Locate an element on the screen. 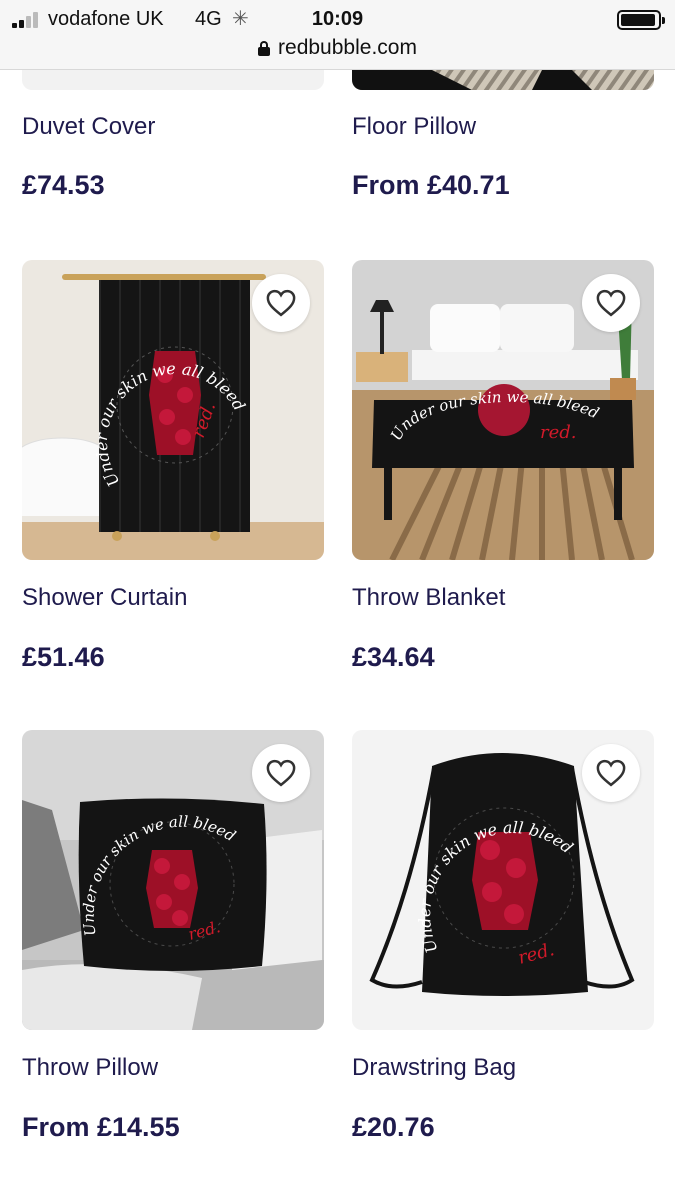  product-title: Floor Pillow is located at coordinates (414, 127).